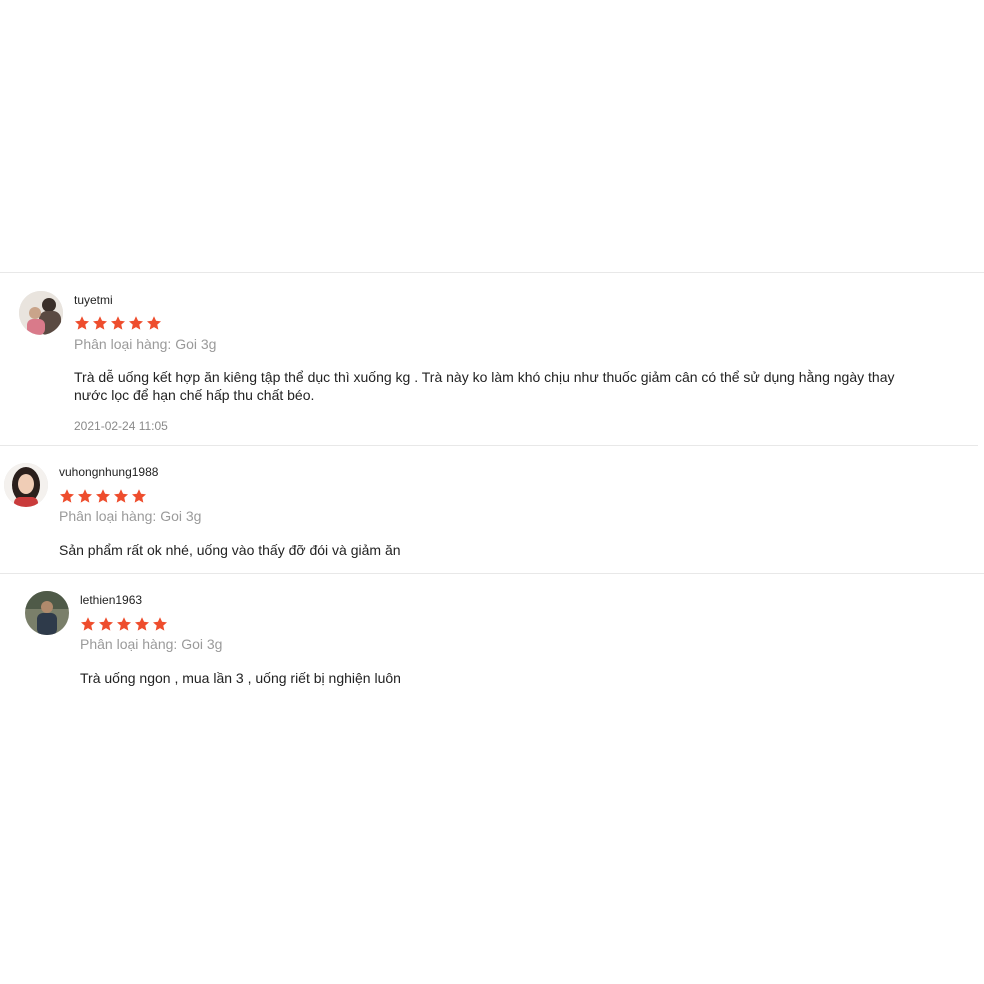 This screenshot has width=984, height=984. I want to click on review-username: tuyetmi, so click(93, 300).